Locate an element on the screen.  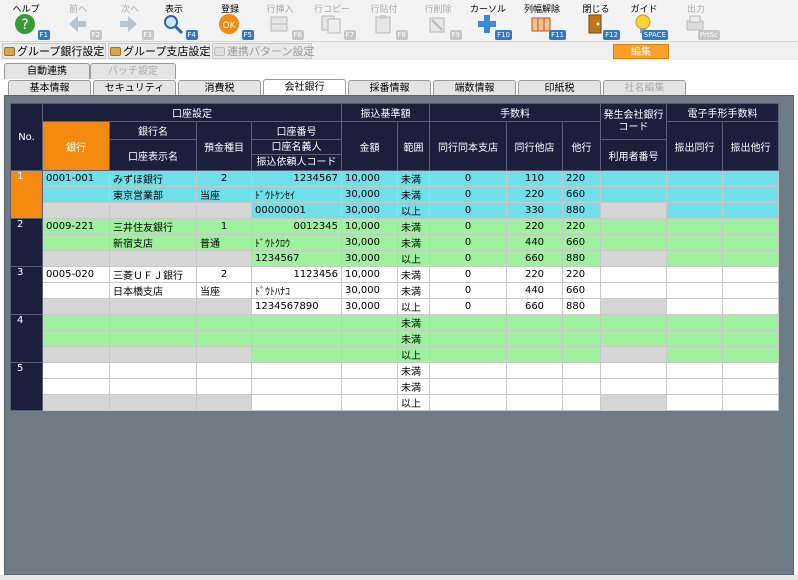
tab-1: 基本情報 is located at coordinates (49, 88).